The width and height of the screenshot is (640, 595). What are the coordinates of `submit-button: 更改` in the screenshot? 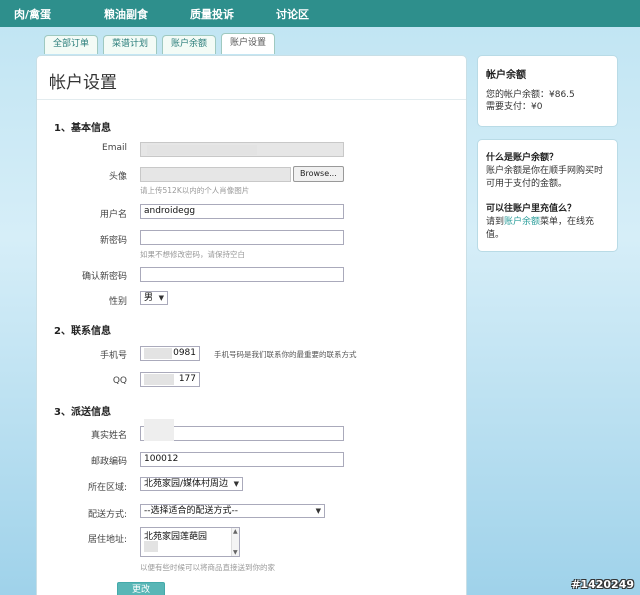 It's located at (141, 588).